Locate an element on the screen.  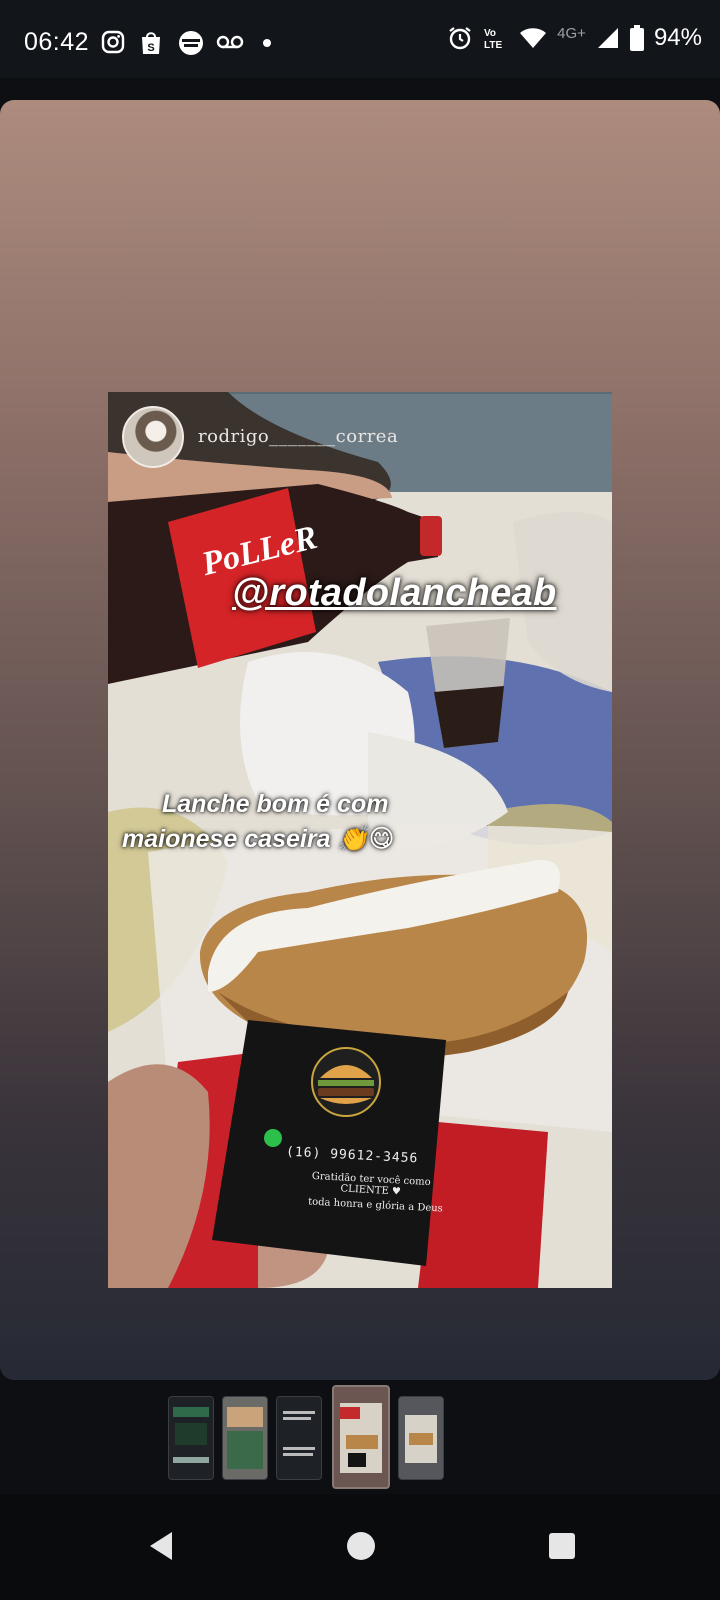
home-icon is located at coordinates (361, 1546).